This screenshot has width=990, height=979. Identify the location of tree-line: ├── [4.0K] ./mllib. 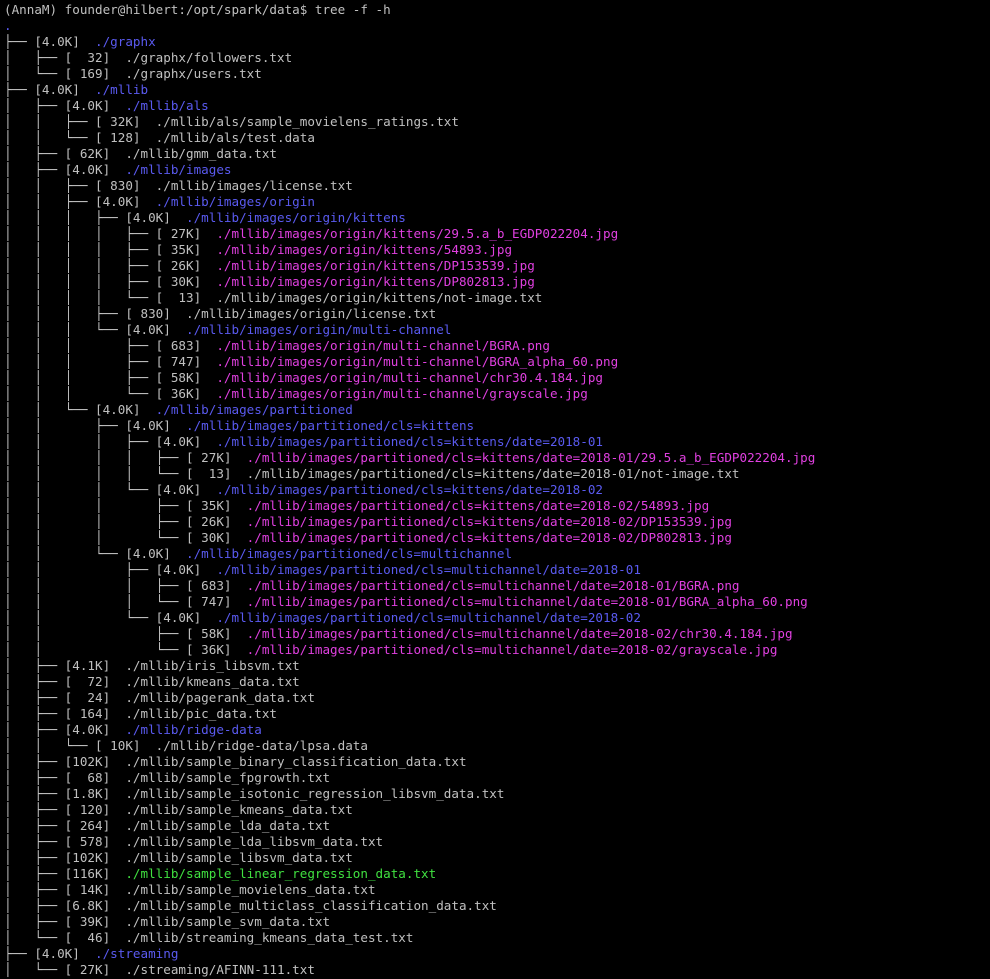
(497, 90).